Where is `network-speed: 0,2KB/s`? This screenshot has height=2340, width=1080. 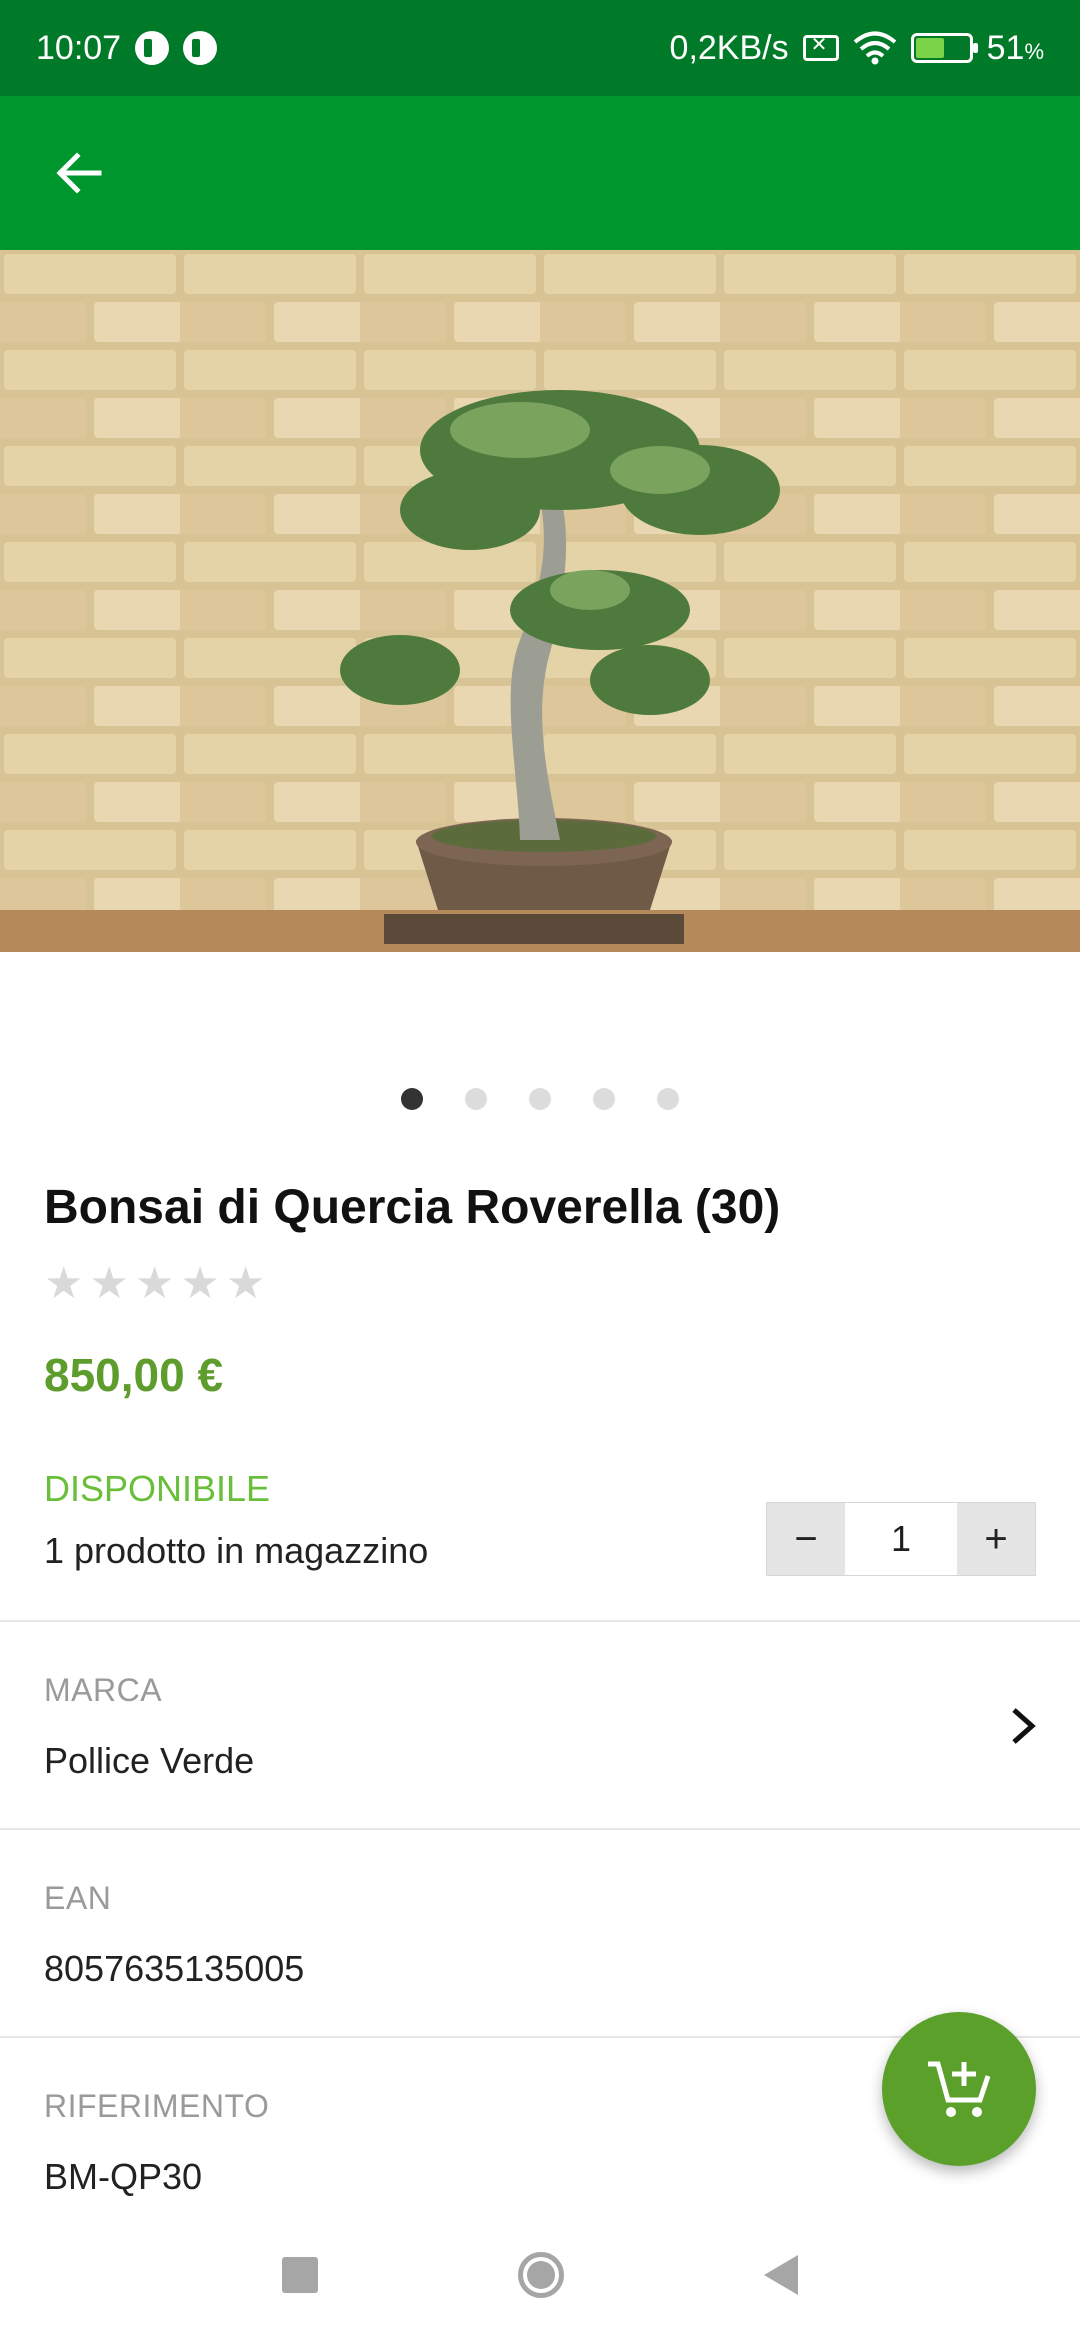
network-speed: 0,2KB/s is located at coordinates (729, 47).